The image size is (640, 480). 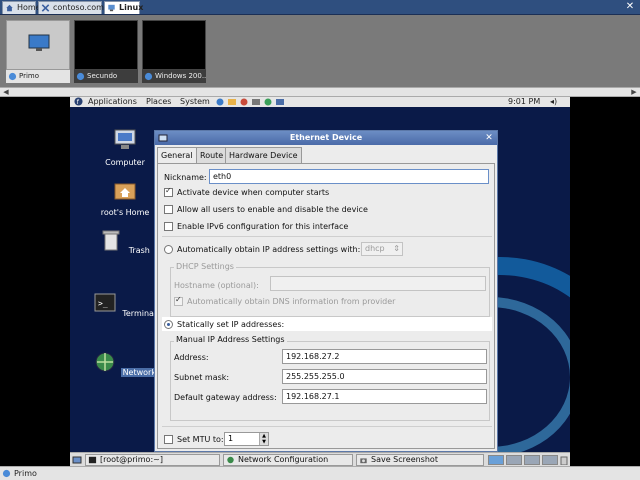 I want to click on show-desktop-icon, so click(x=77, y=460).